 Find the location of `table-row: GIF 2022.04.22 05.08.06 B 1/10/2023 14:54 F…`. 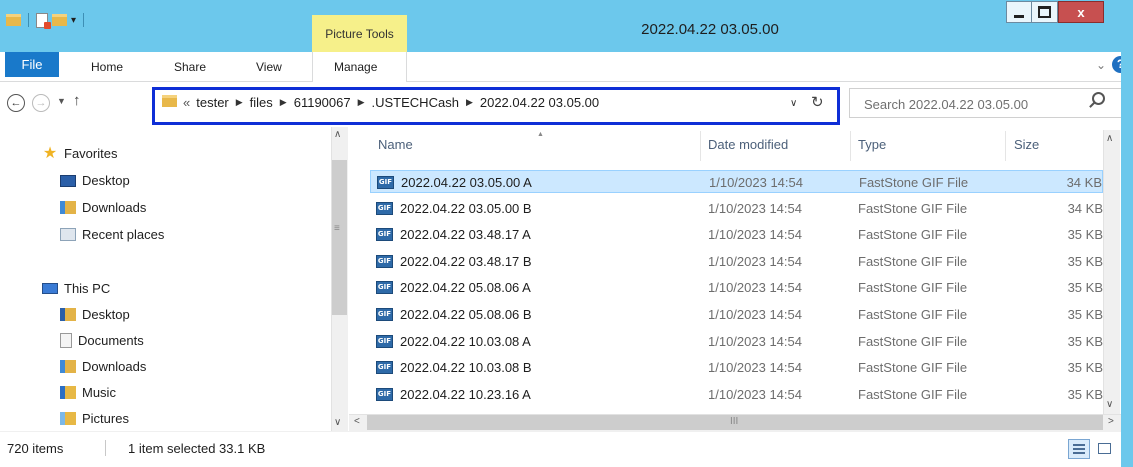

table-row: GIF 2022.04.22 05.08.06 B 1/10/2023 14:54 F… is located at coordinates (736, 314).